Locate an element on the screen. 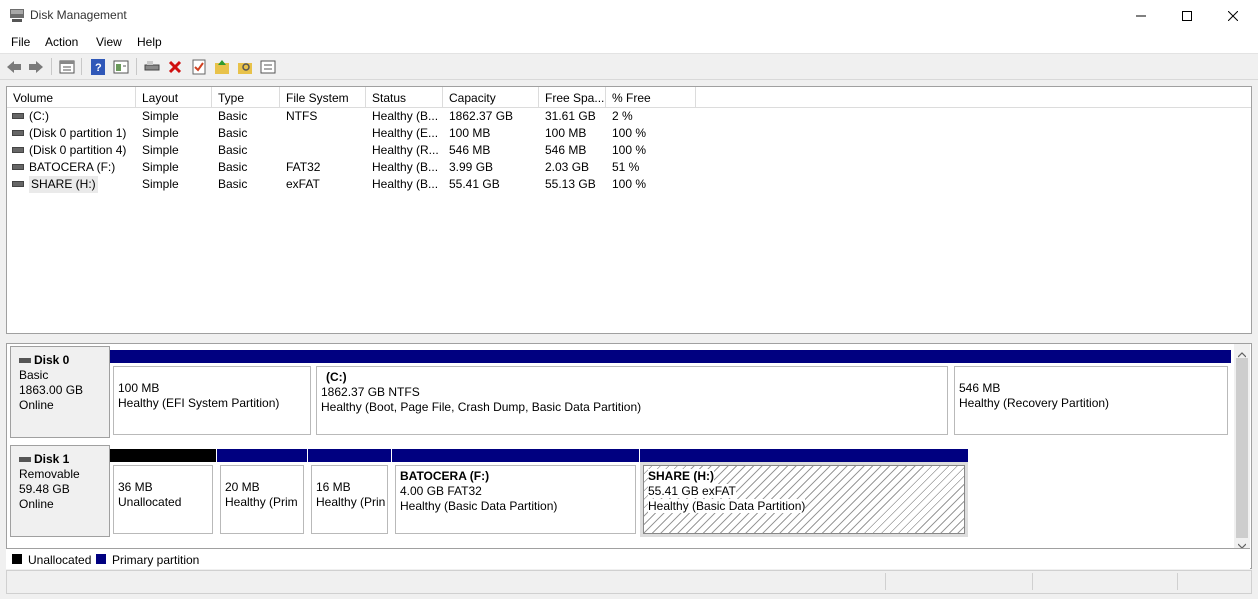 The height and width of the screenshot is (599, 1258). legend-unallocated-label: Unallocated is located at coordinates (60, 560).